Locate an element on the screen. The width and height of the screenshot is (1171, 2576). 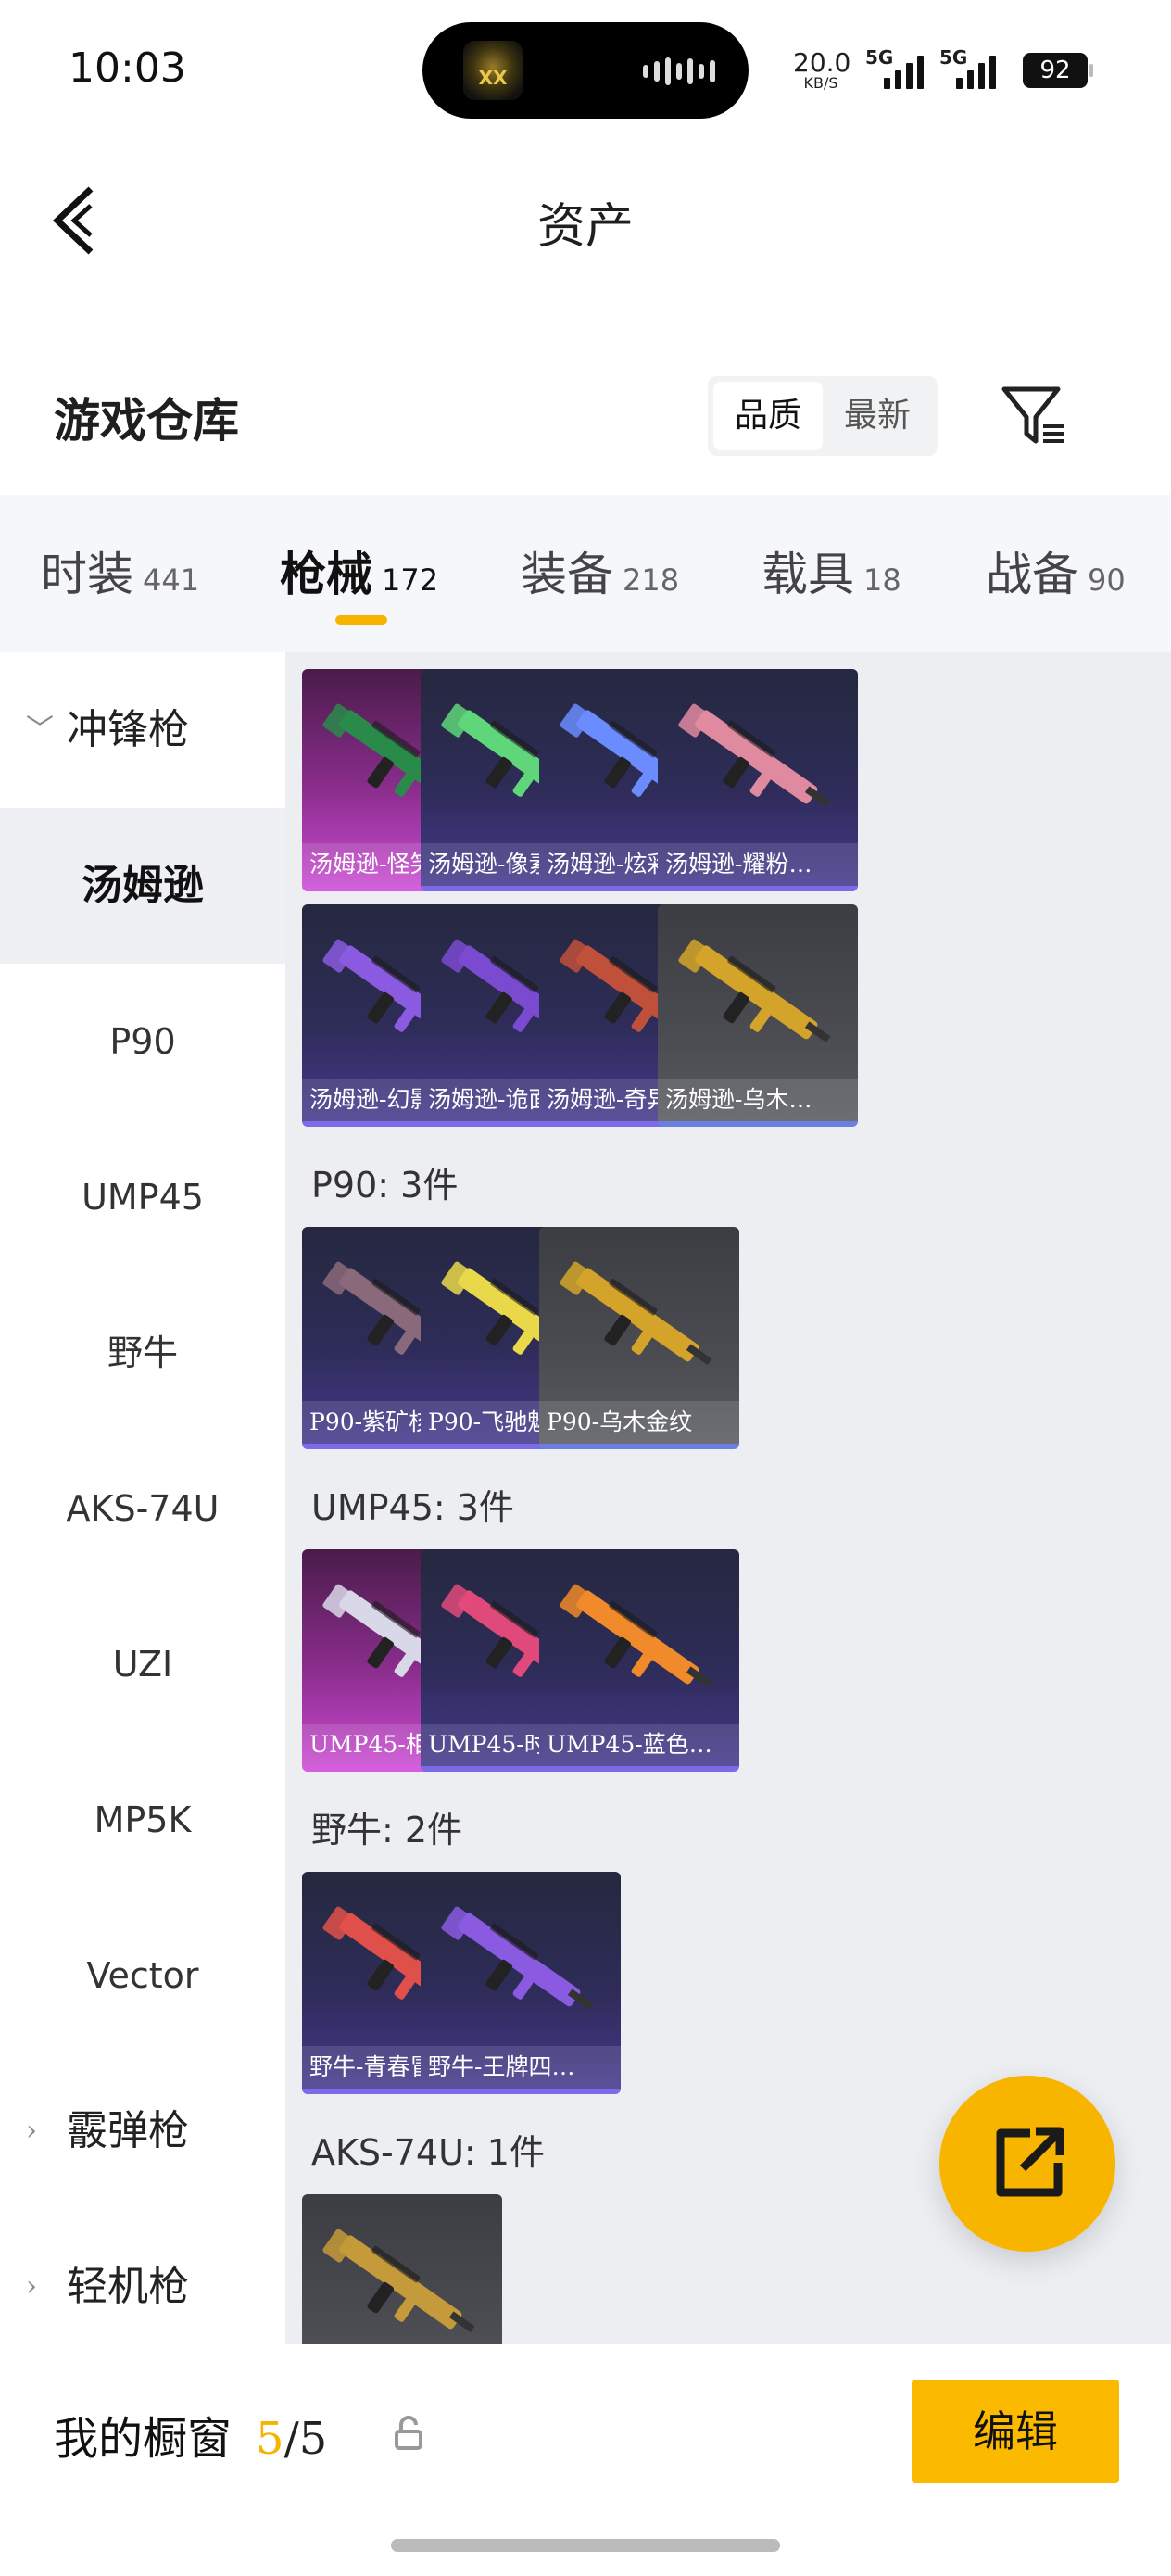
tab-firearms: 枪械 172 is located at coordinates (359, 570).